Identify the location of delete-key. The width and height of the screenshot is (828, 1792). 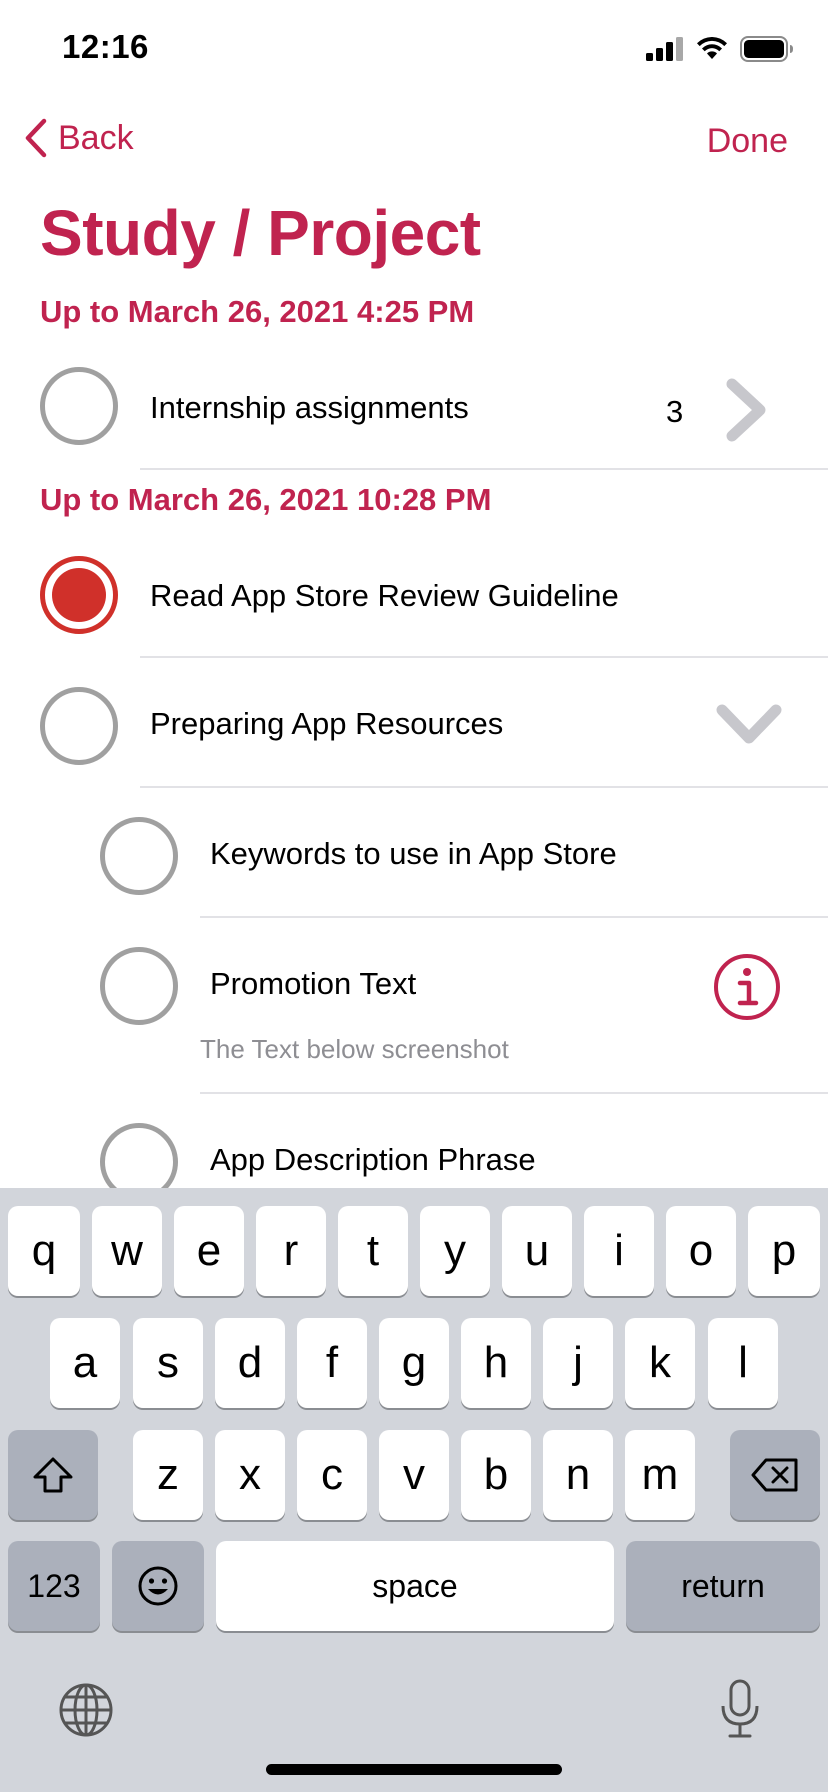
(775, 1475).